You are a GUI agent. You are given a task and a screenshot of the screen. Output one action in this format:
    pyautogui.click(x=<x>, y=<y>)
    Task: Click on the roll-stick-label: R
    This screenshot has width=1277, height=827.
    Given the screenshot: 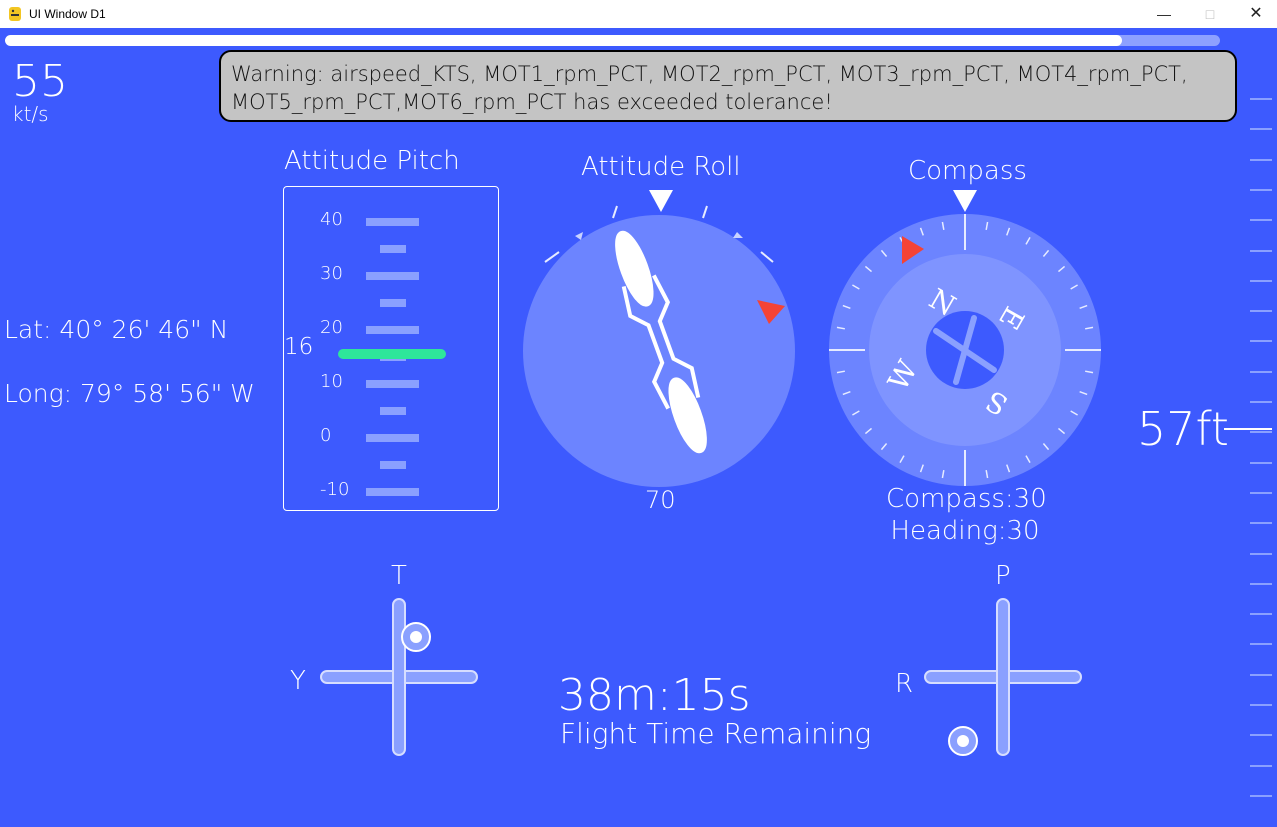 What is the action you would take?
    pyautogui.click(x=904, y=684)
    